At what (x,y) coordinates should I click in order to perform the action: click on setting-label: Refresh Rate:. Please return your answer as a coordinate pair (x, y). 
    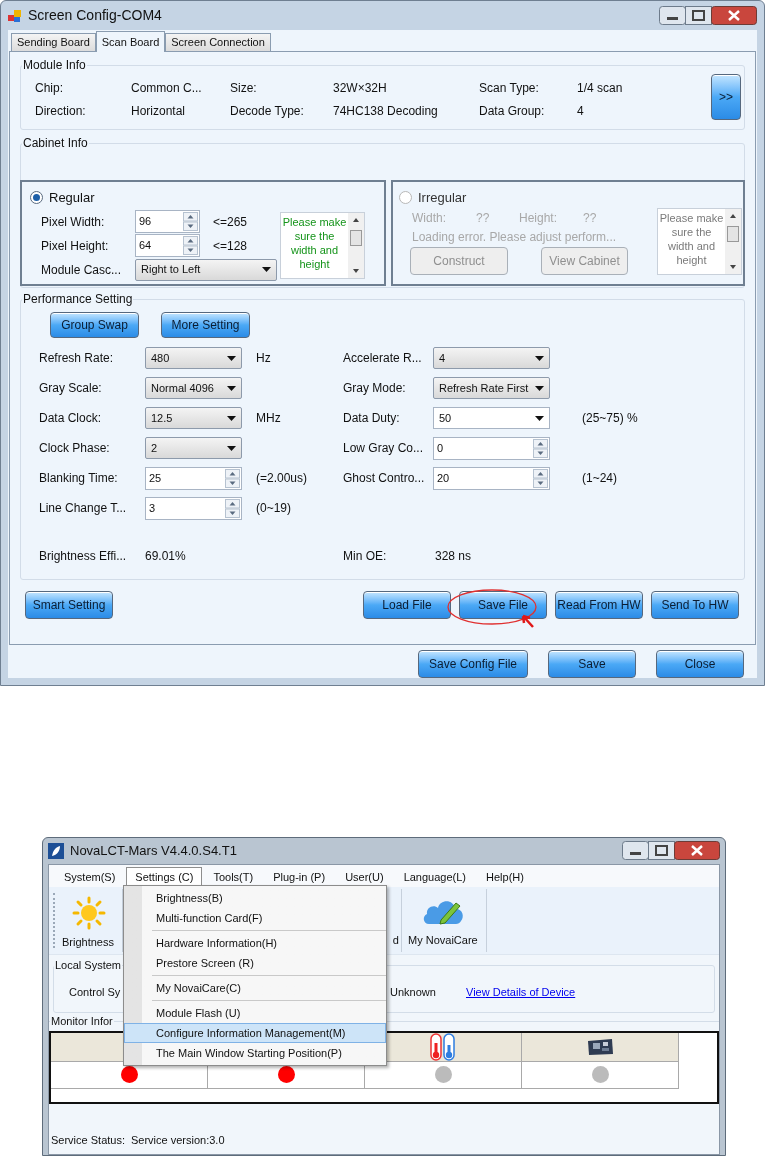
    Looking at the image, I should click on (77, 358).